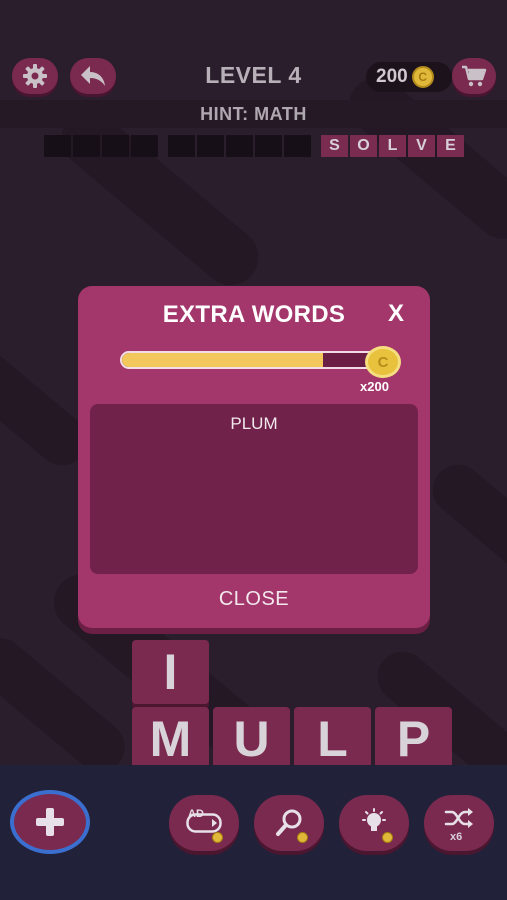  I want to click on extra-words-progress-bar, so click(251, 360).